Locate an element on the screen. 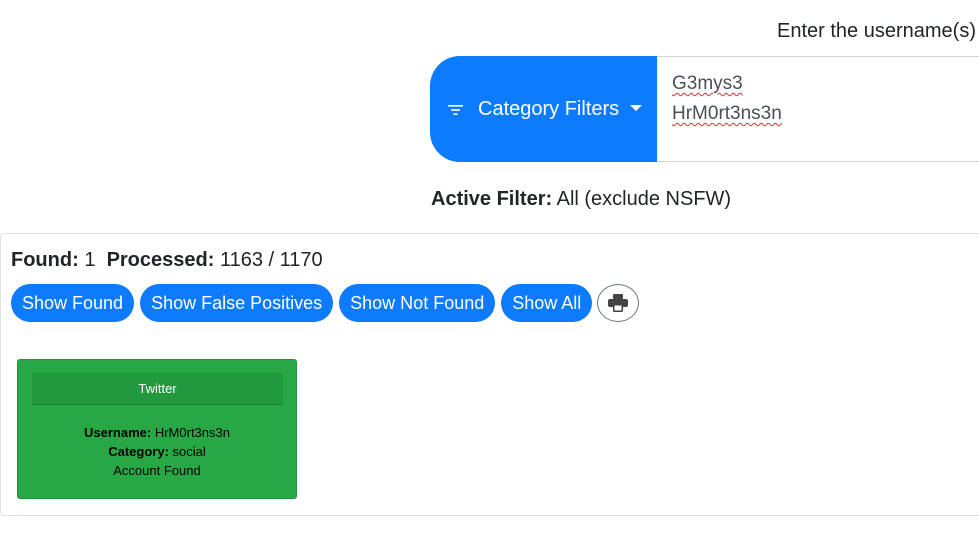  search-stats: Found: 1 Processed: 1163 / 1170 is located at coordinates (167, 260).